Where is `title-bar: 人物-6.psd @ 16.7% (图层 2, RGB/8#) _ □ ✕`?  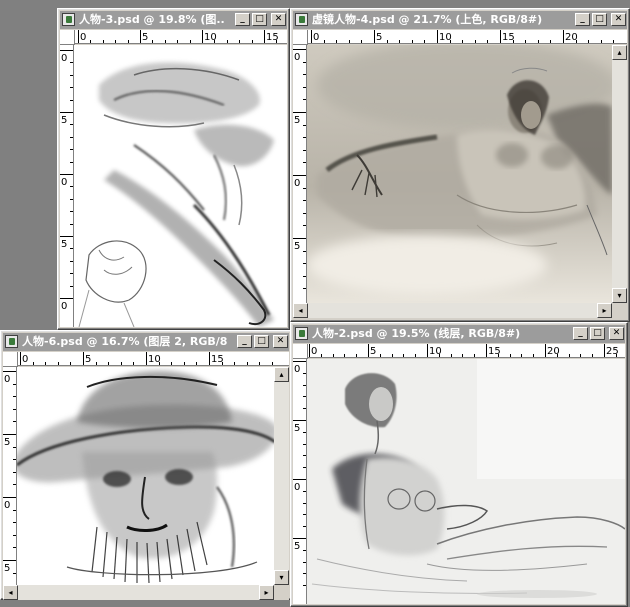 title-bar: 人物-6.psd @ 16.7% (图层 2, RGB/8#) _ □ ✕ is located at coordinates (146, 342).